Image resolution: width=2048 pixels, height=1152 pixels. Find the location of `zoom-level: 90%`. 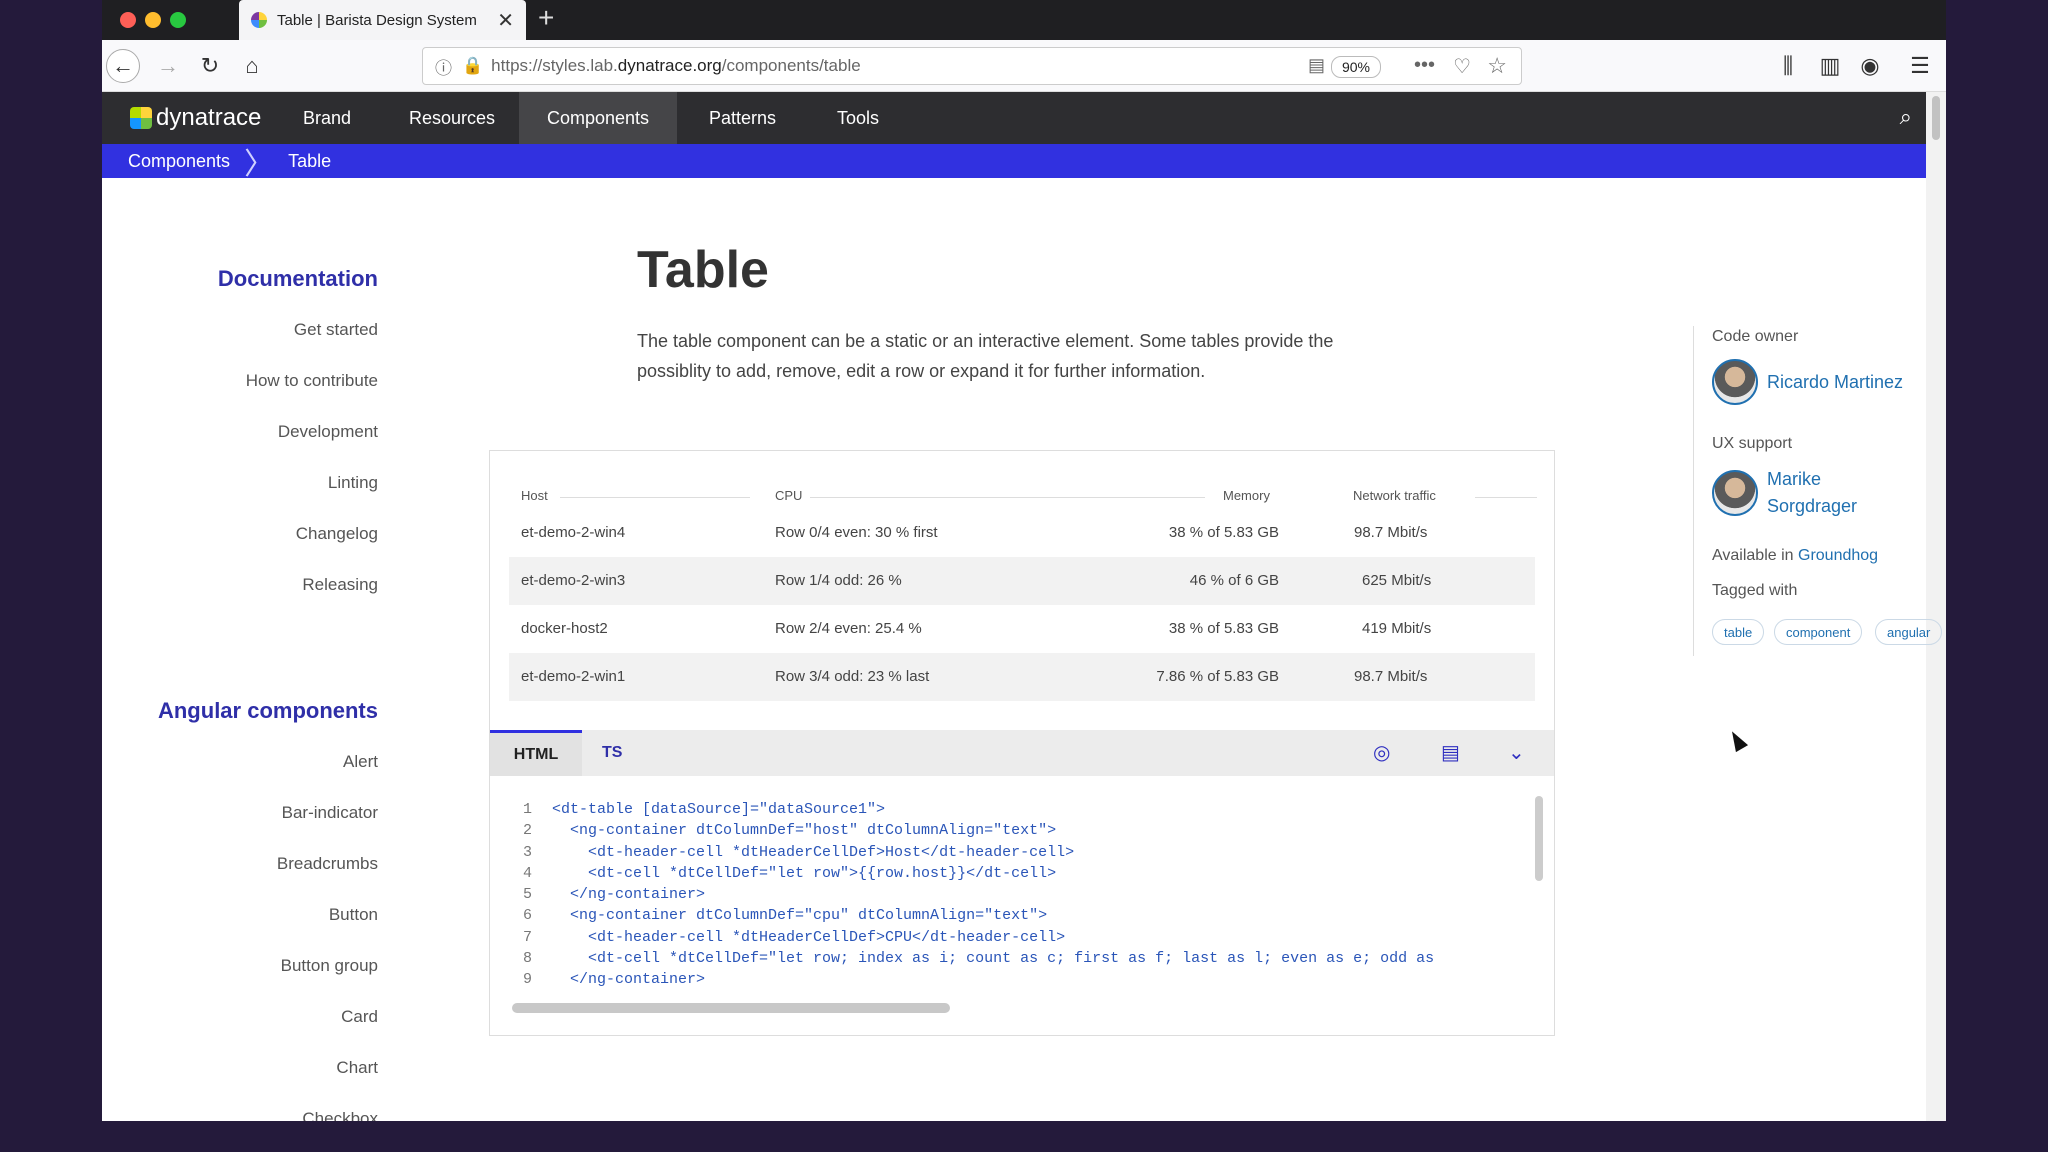

zoom-level: 90% is located at coordinates (1355, 67).